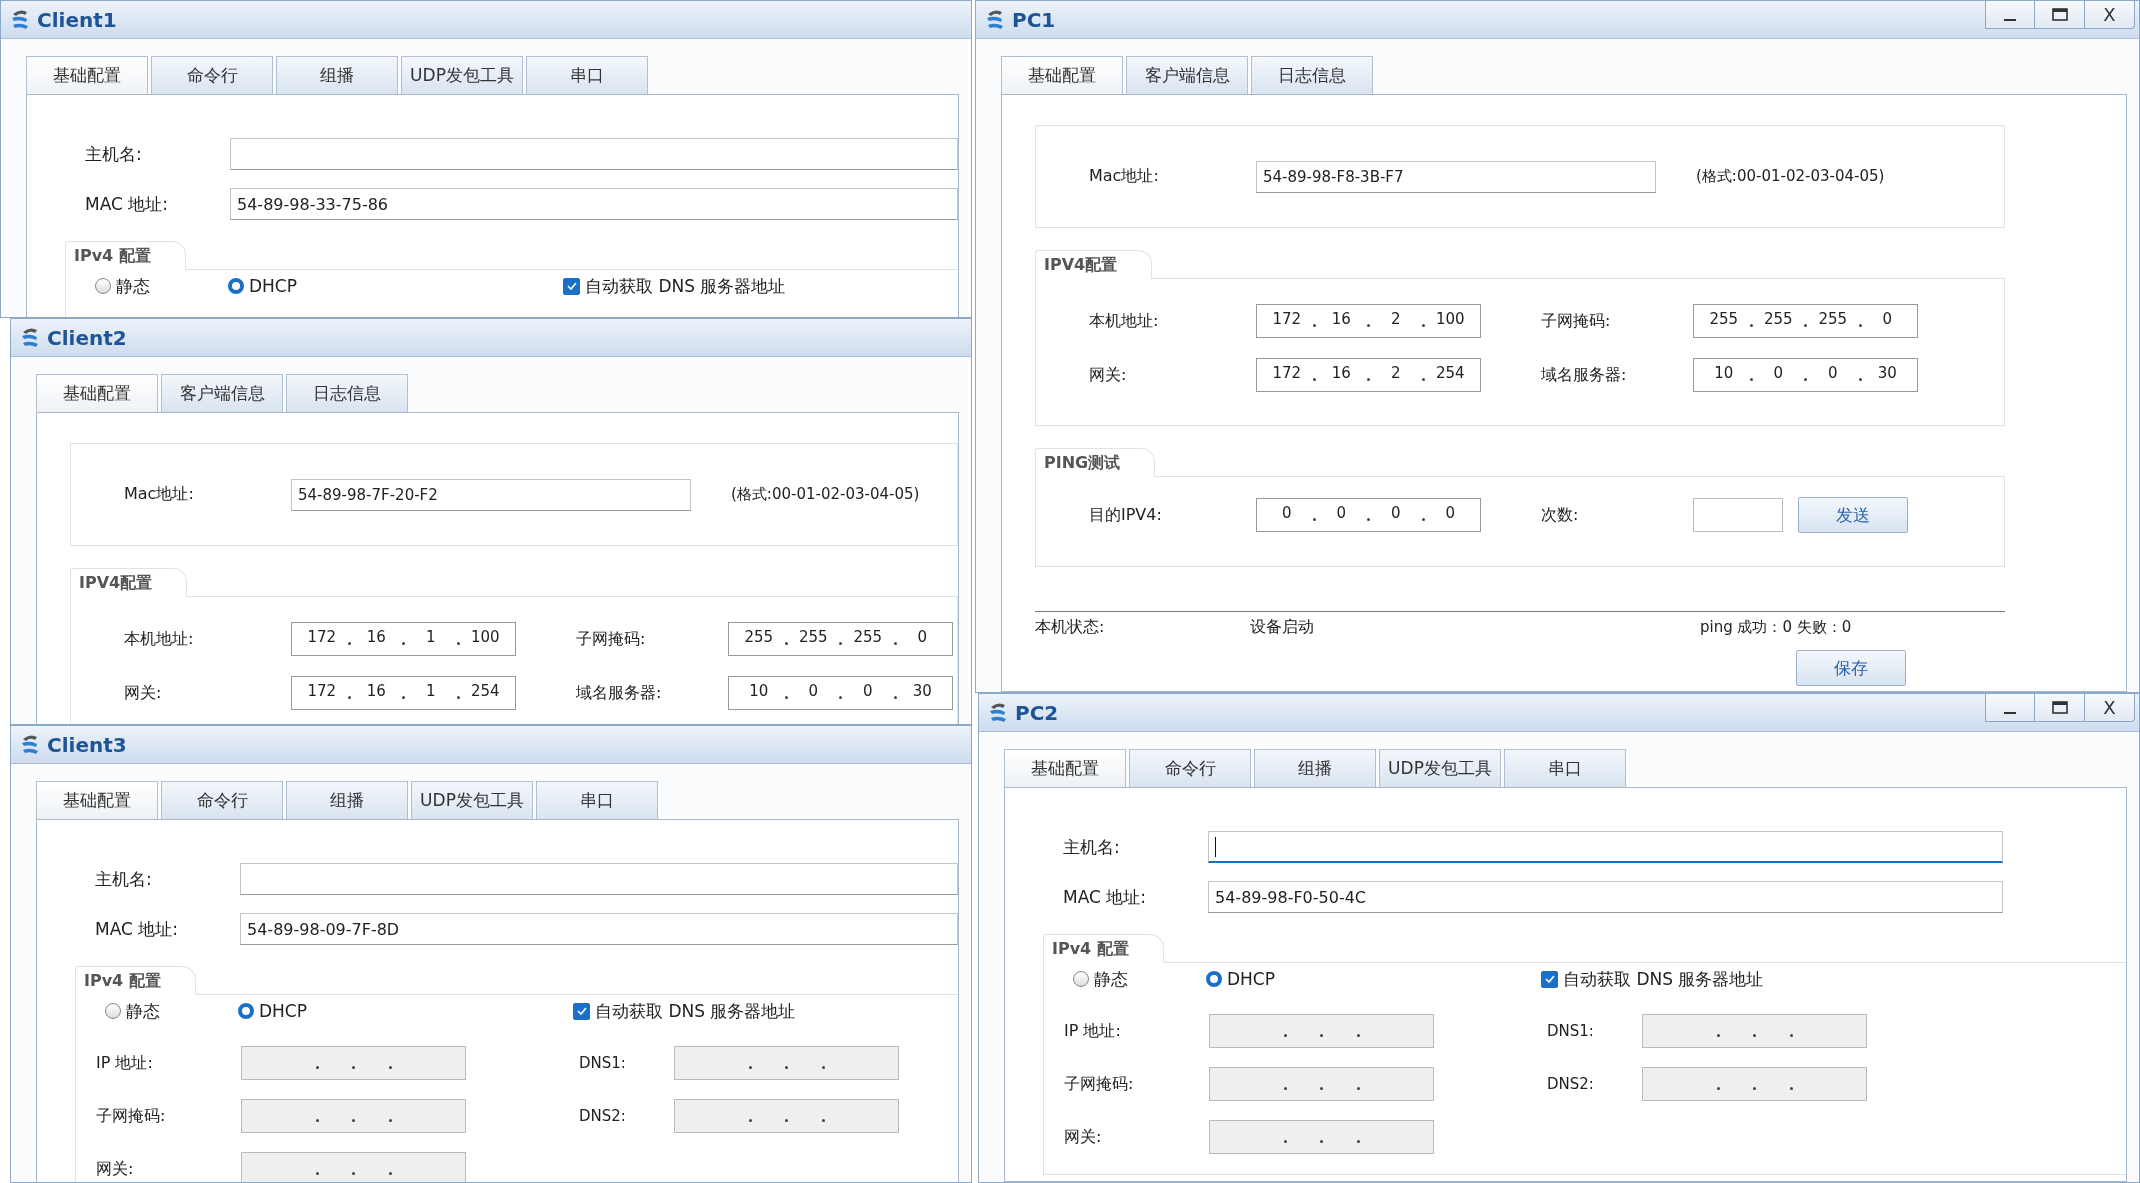 This screenshot has width=2140, height=1183. I want to click on ip-field: 0 0 0 0, so click(1368, 515).